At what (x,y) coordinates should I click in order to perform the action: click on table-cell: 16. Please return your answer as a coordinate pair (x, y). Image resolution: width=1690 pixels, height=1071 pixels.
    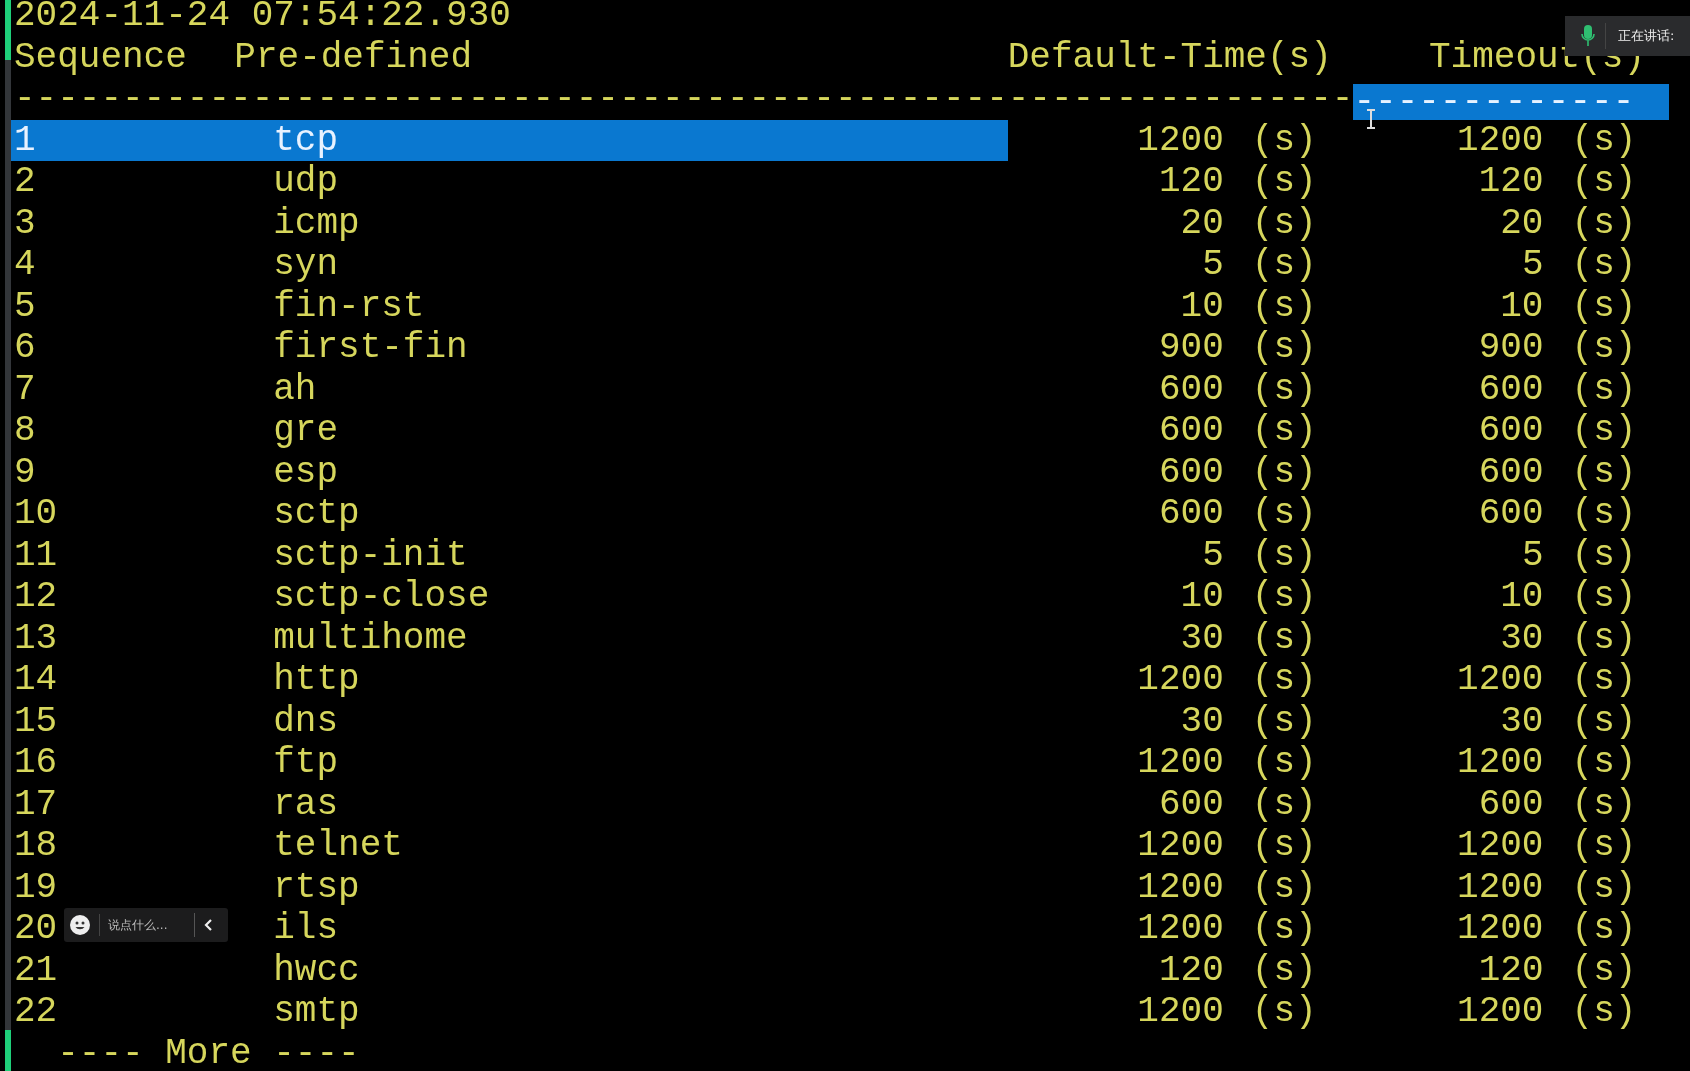
    Looking at the image, I should click on (36, 762).